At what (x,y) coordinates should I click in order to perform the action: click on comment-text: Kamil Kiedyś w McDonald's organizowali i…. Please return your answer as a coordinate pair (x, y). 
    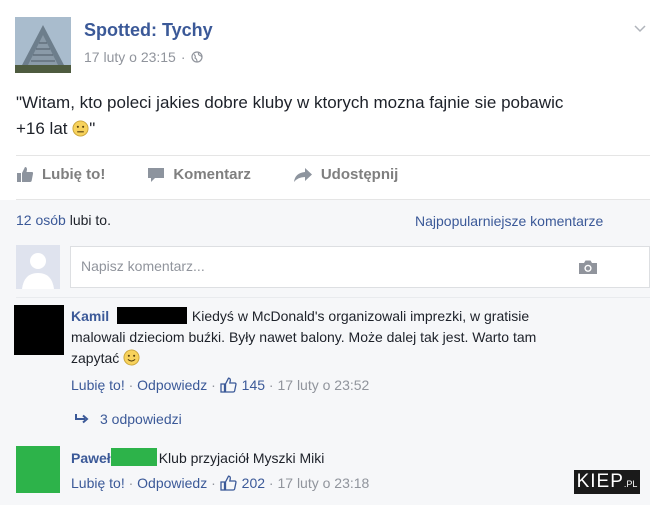
    Looking at the image, I should click on (351, 337).